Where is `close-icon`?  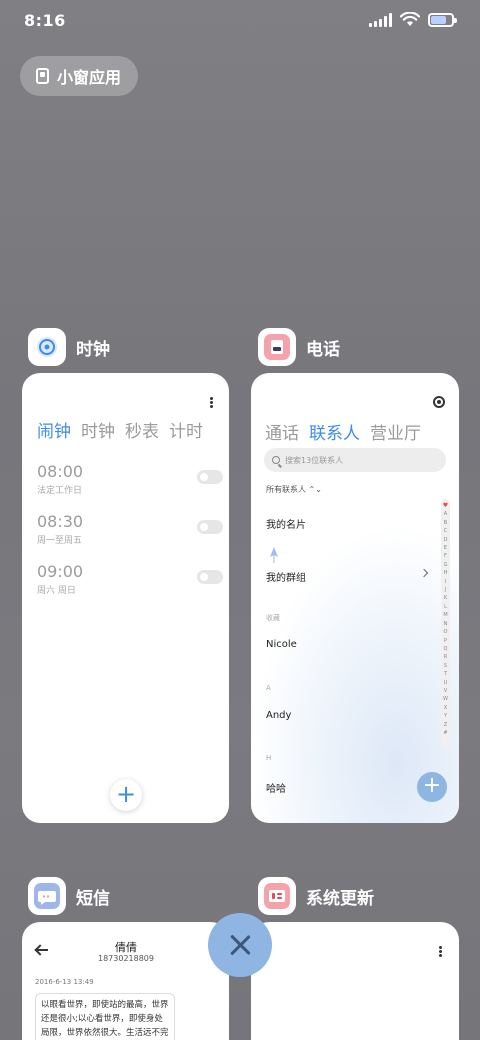
close-icon is located at coordinates (240, 945).